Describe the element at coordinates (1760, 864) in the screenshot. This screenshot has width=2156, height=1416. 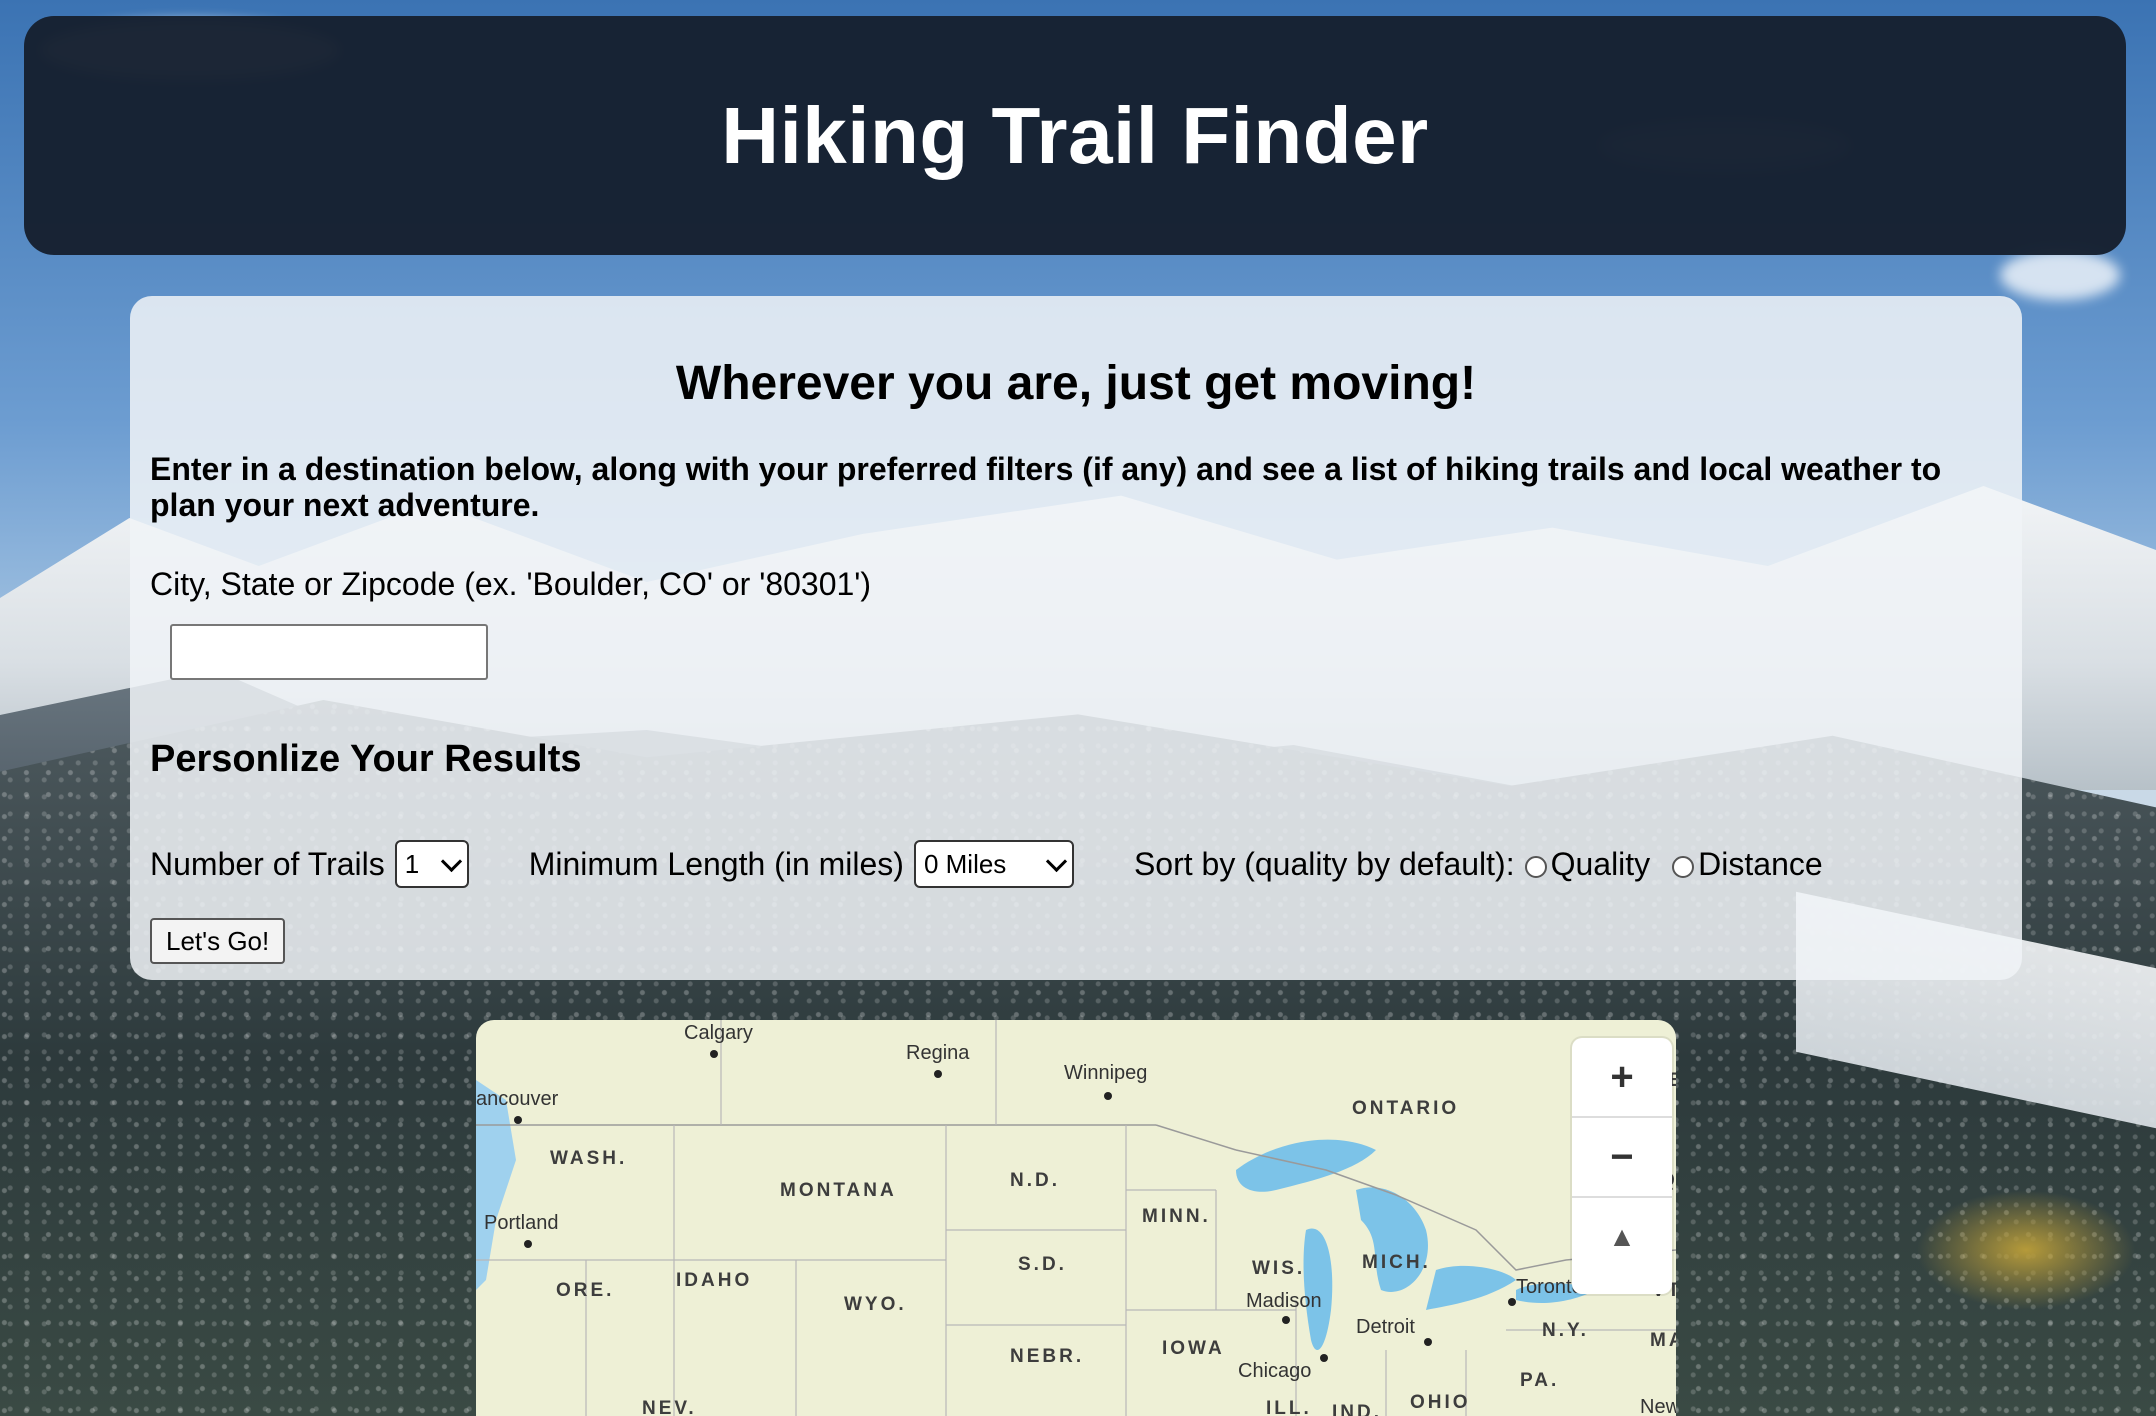
I see `sort-distance-label: Distance` at that location.